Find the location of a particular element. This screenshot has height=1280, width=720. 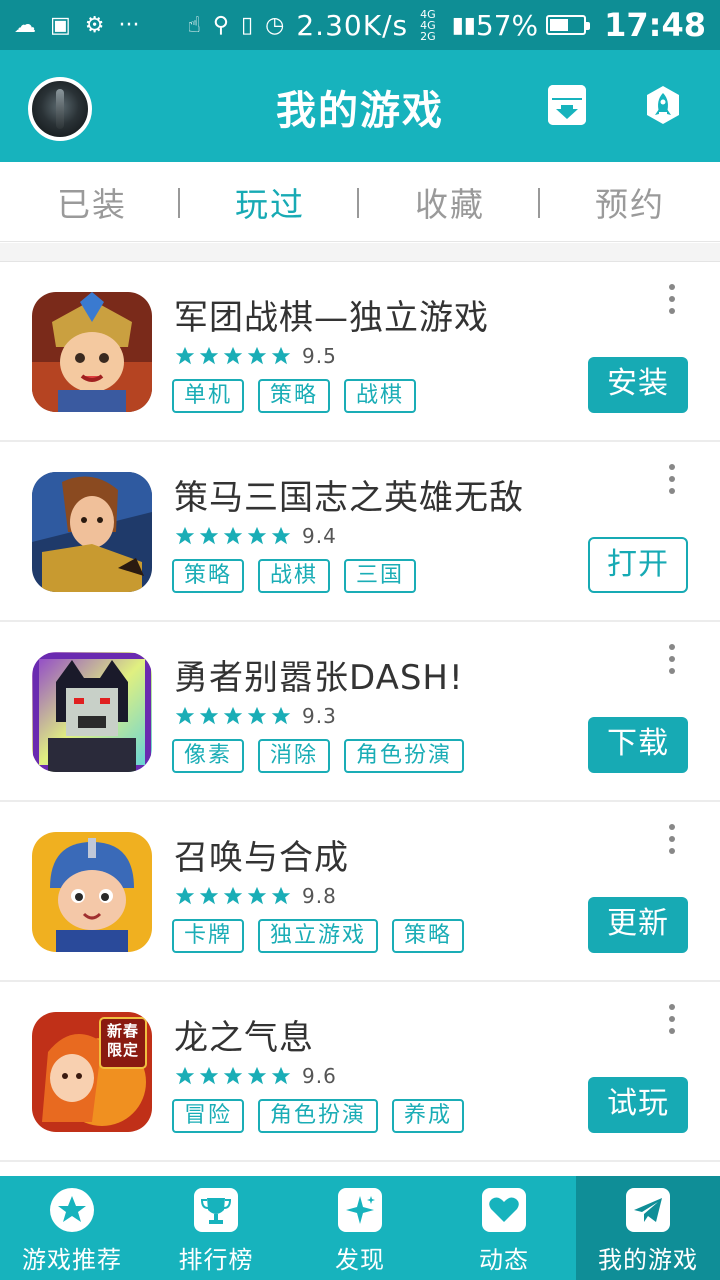

tag: 三国 is located at coordinates (380, 576).